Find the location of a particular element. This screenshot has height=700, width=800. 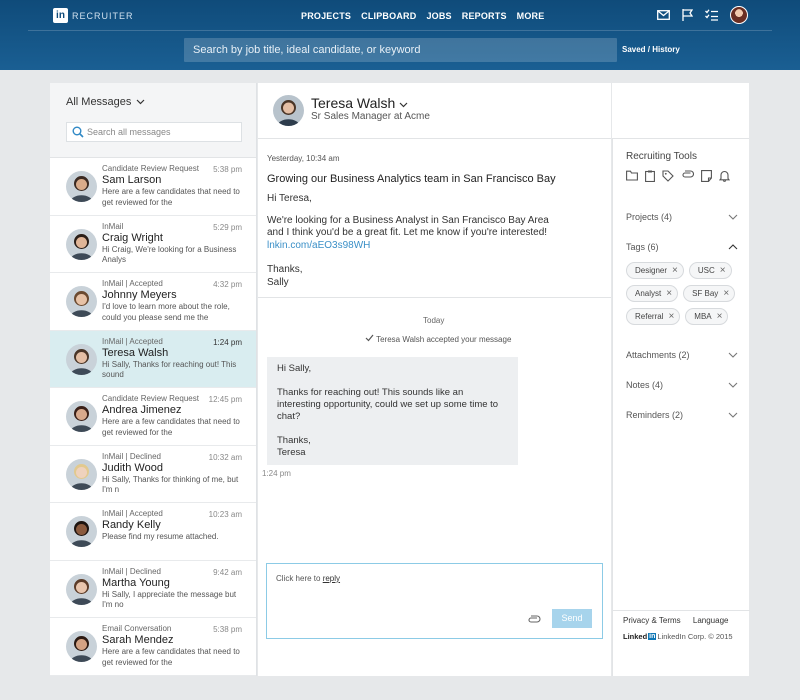

candidate-name: Judith Wood is located at coordinates (132, 468).